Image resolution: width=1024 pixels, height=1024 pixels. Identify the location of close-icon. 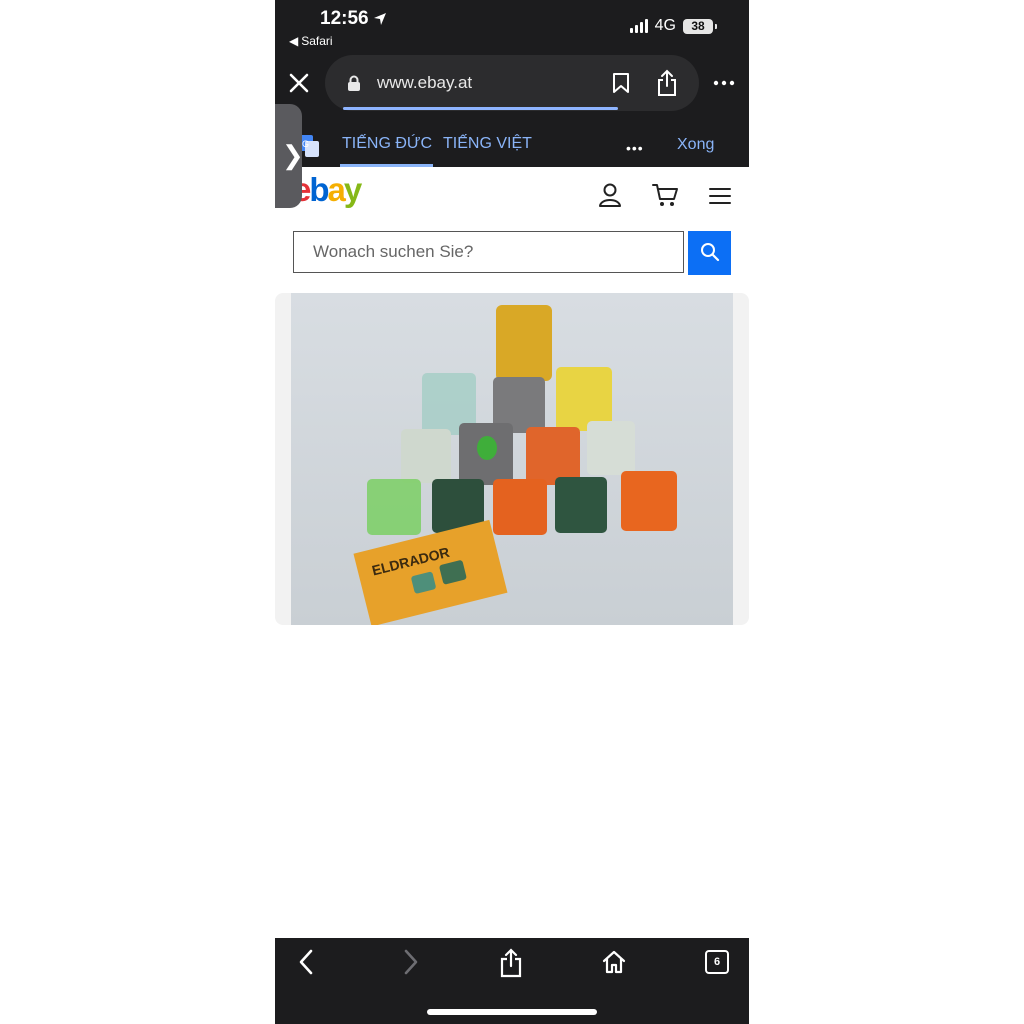
(299, 83).